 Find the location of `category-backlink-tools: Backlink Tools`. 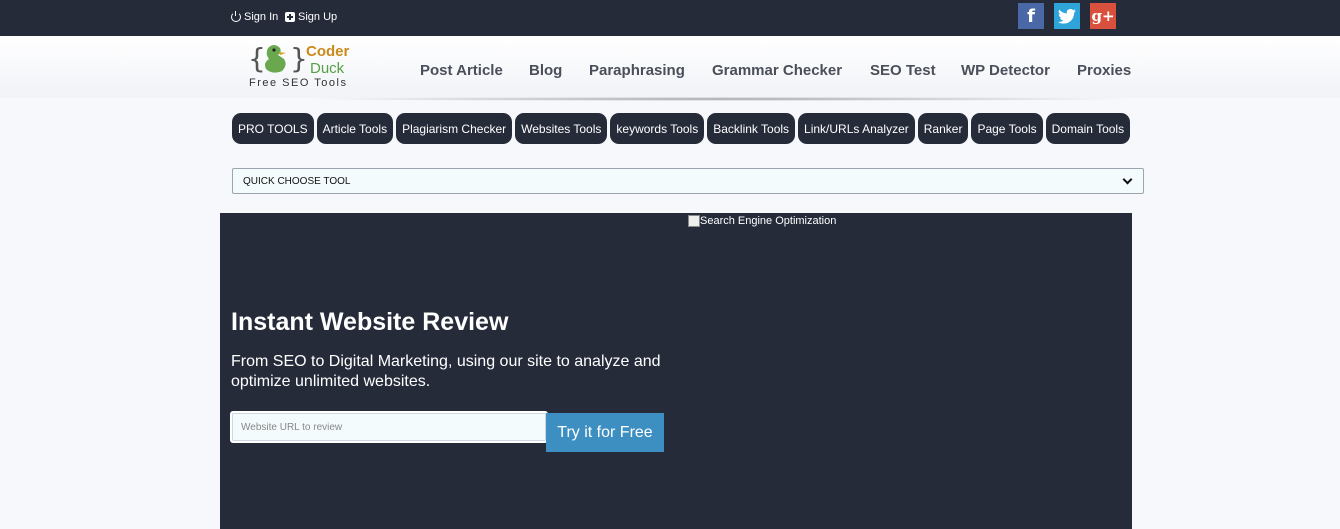

category-backlink-tools: Backlink Tools is located at coordinates (751, 128).